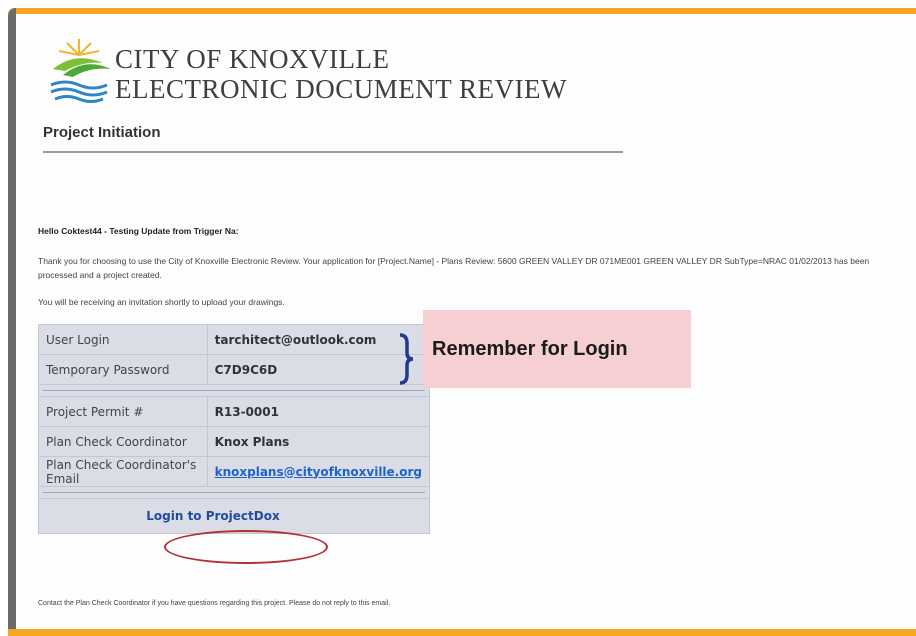 This screenshot has width=916, height=636. Describe the element at coordinates (234, 339) in the screenshot. I see `table-row: User Login tarchitect@outlook.com` at that location.